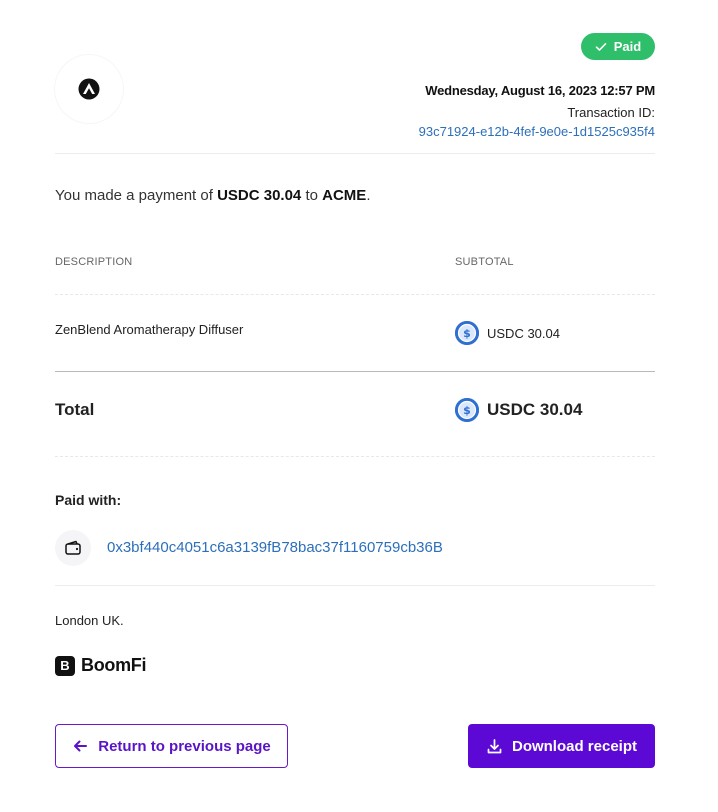 This screenshot has width=718, height=812. I want to click on summary-amount: USDC 30.04, so click(259, 195).